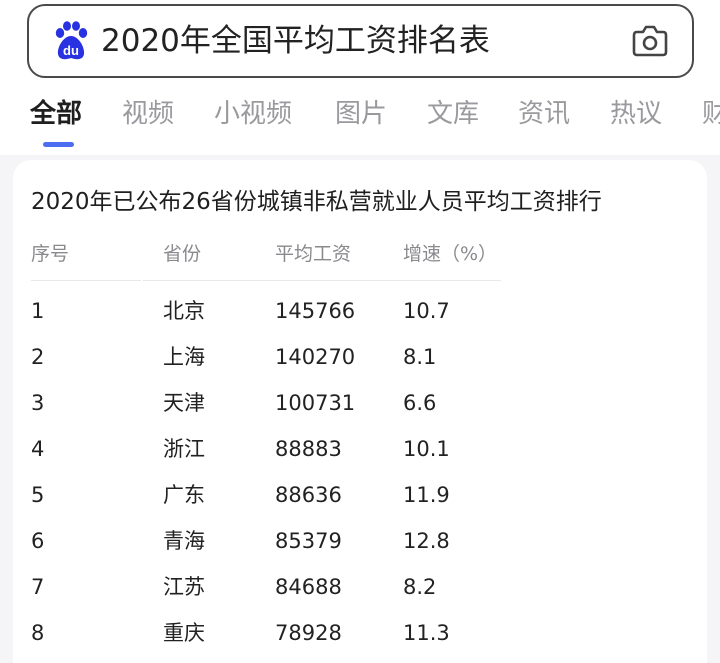  I want to click on tab-images: 图片, so click(361, 114).